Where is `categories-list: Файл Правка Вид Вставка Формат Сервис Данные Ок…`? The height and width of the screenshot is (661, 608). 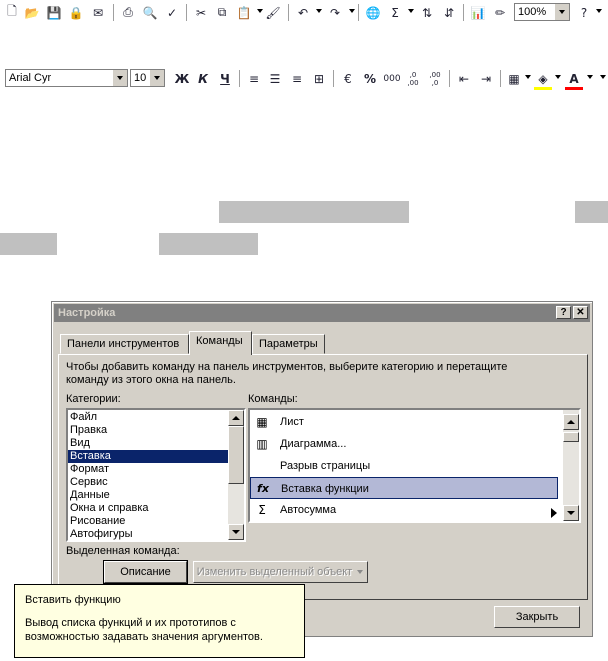
categories-list: Файл Правка Вид Вставка Формат Сервис Данные Ок… is located at coordinates (156, 475).